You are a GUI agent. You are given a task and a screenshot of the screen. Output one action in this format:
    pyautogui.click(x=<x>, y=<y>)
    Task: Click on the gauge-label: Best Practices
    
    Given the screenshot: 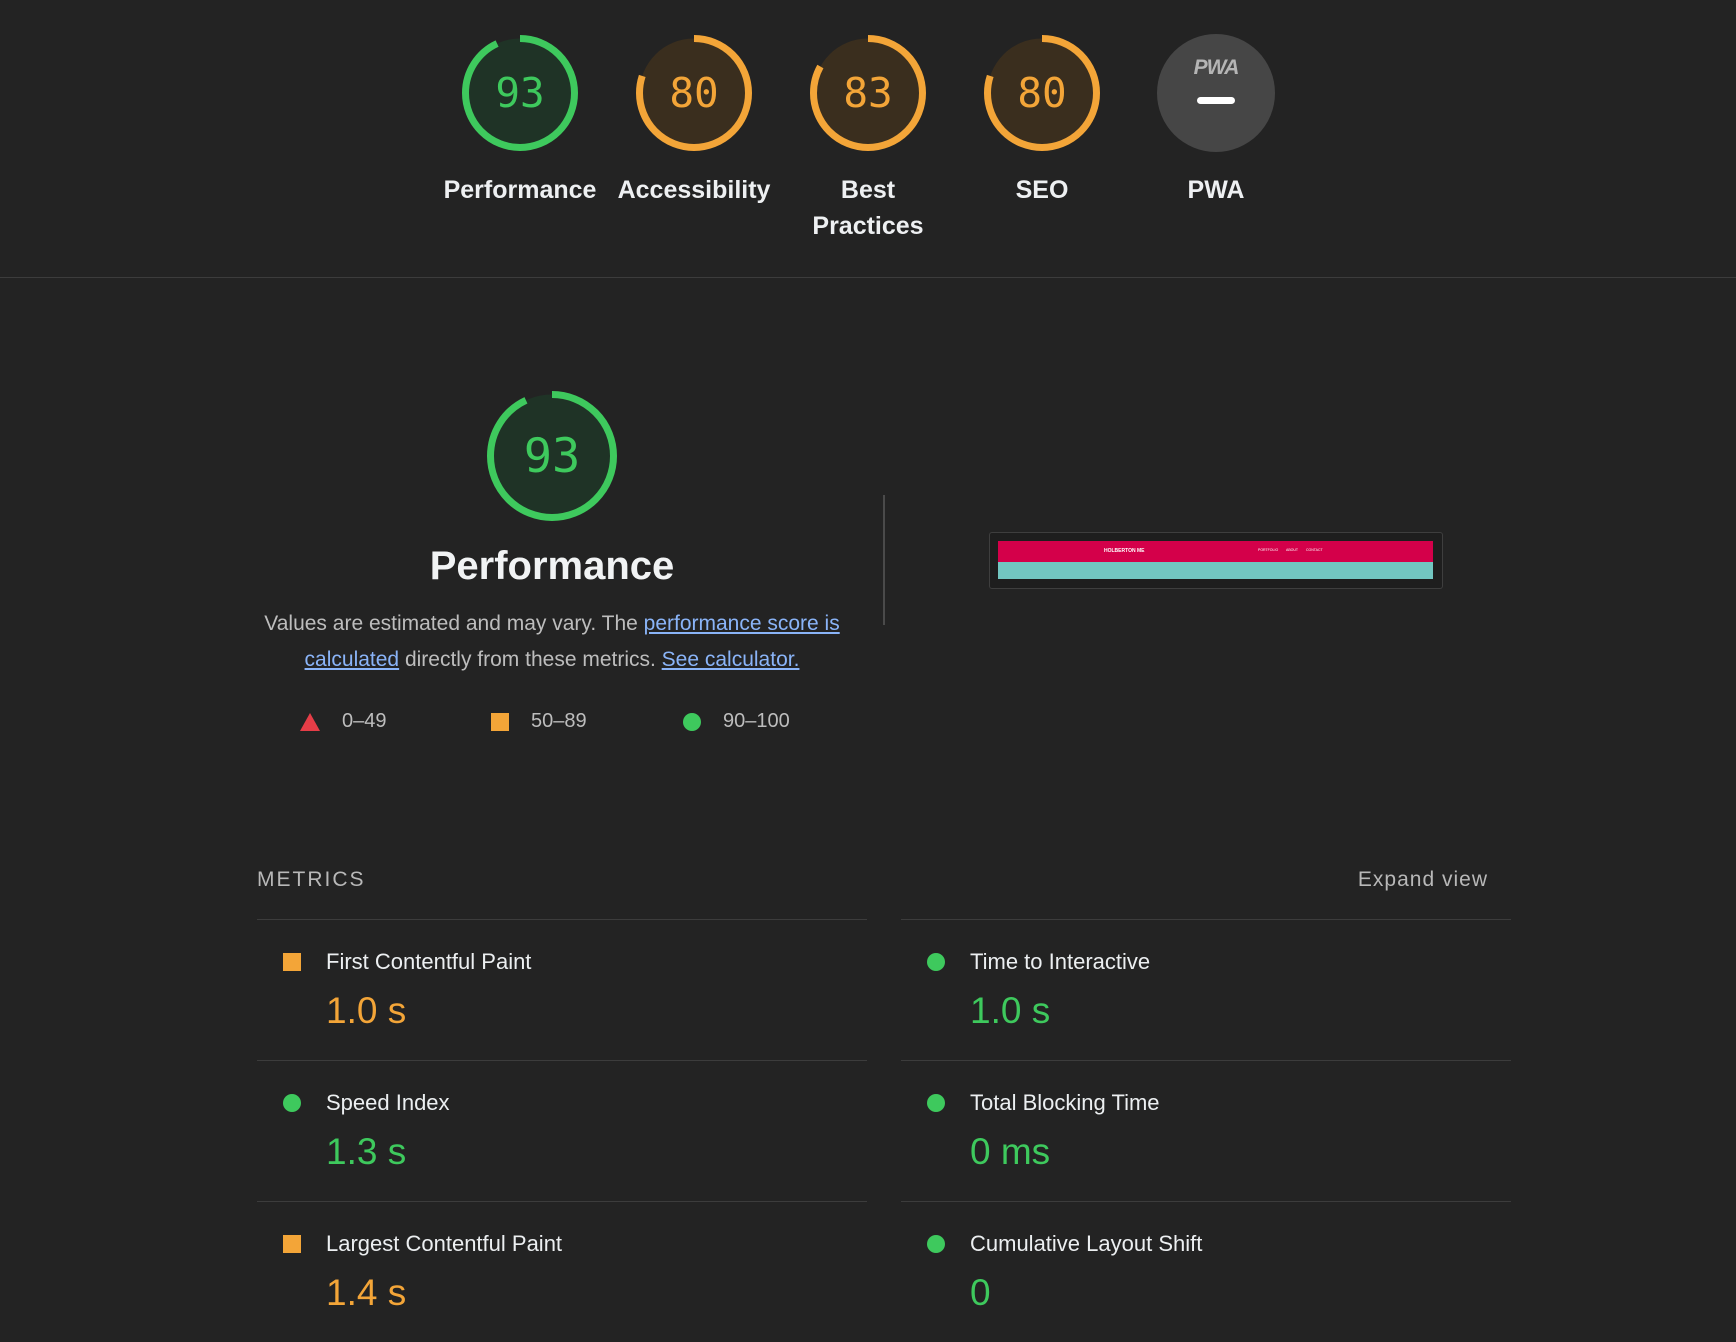 What is the action you would take?
    pyautogui.click(x=868, y=208)
    